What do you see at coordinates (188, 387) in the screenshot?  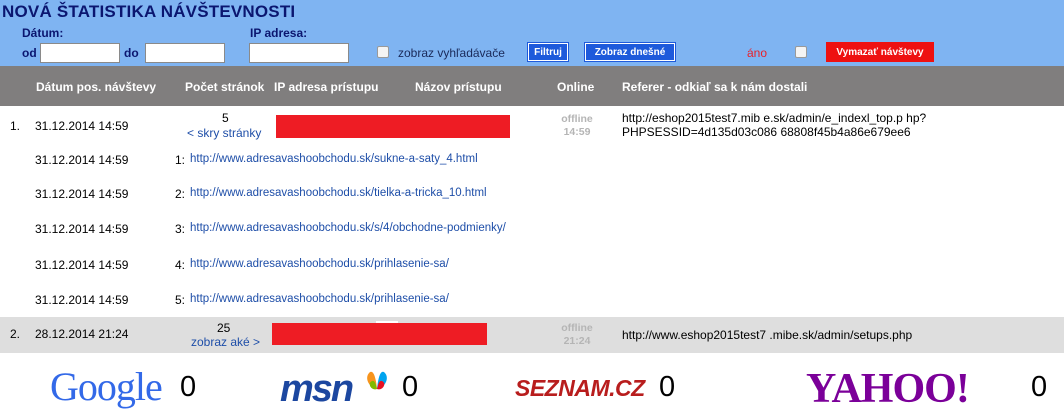 I see `google-count: 0` at bounding box center [188, 387].